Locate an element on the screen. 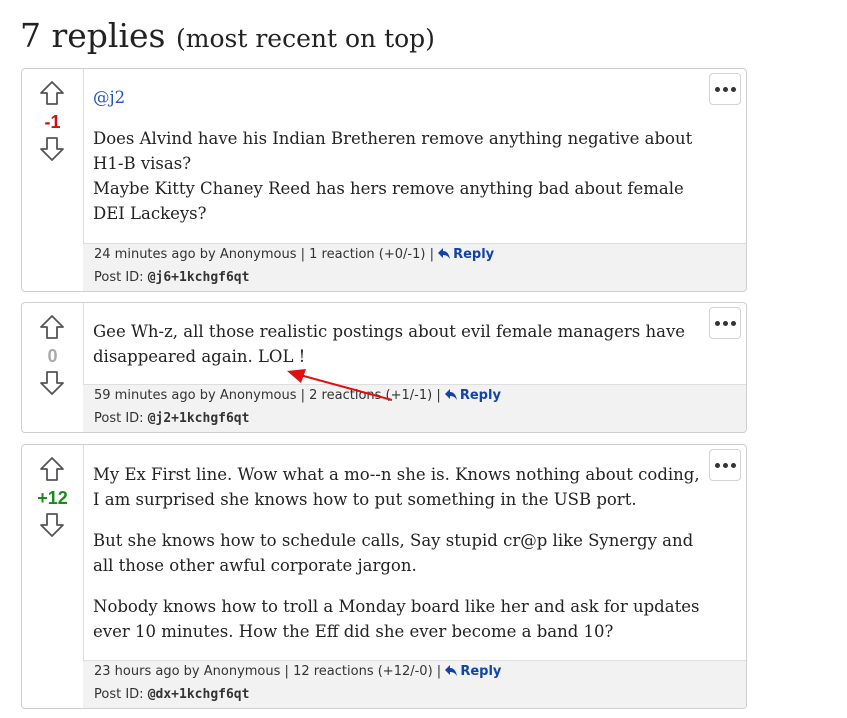  replies-order-note: (most recent on top) is located at coordinates (305, 38).